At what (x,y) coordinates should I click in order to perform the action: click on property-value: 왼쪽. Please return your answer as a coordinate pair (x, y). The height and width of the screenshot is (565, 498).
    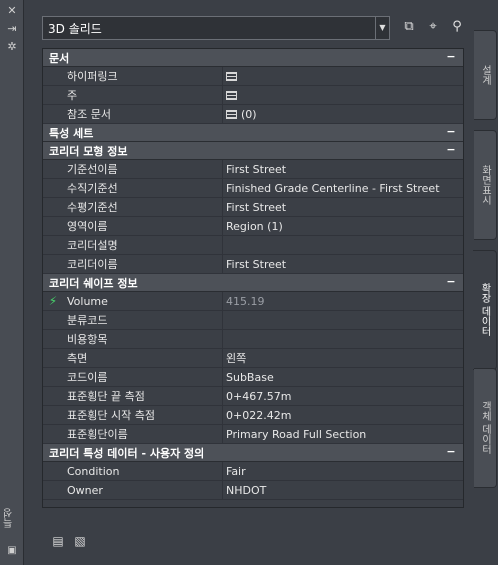
    Looking at the image, I should click on (343, 358).